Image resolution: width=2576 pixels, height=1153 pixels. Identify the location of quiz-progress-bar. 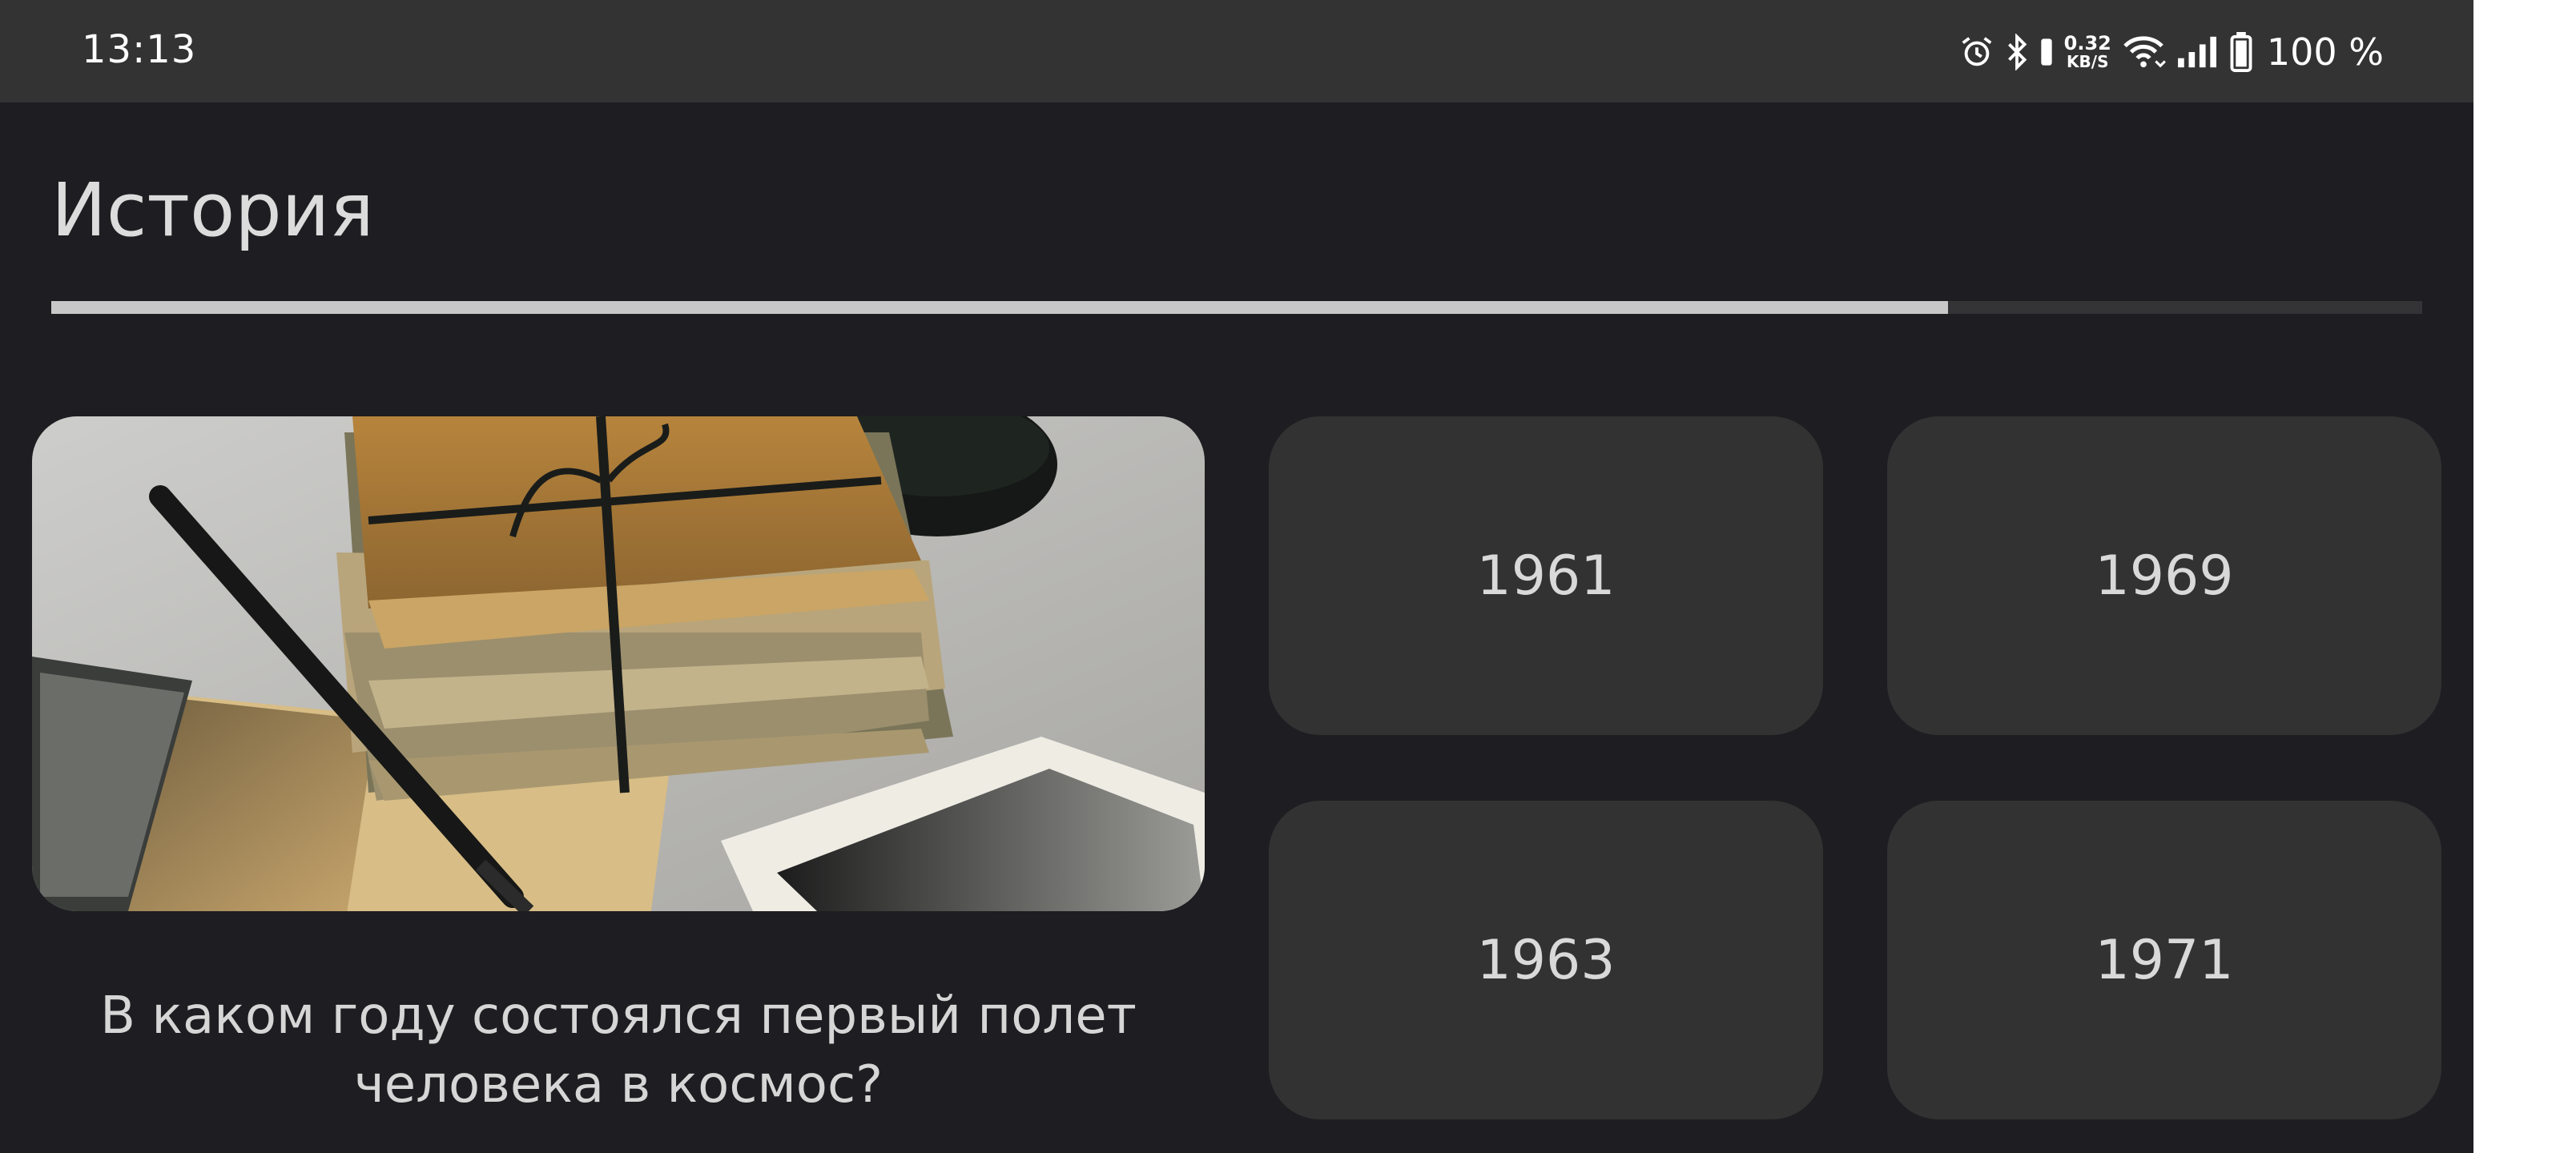
(1236, 308).